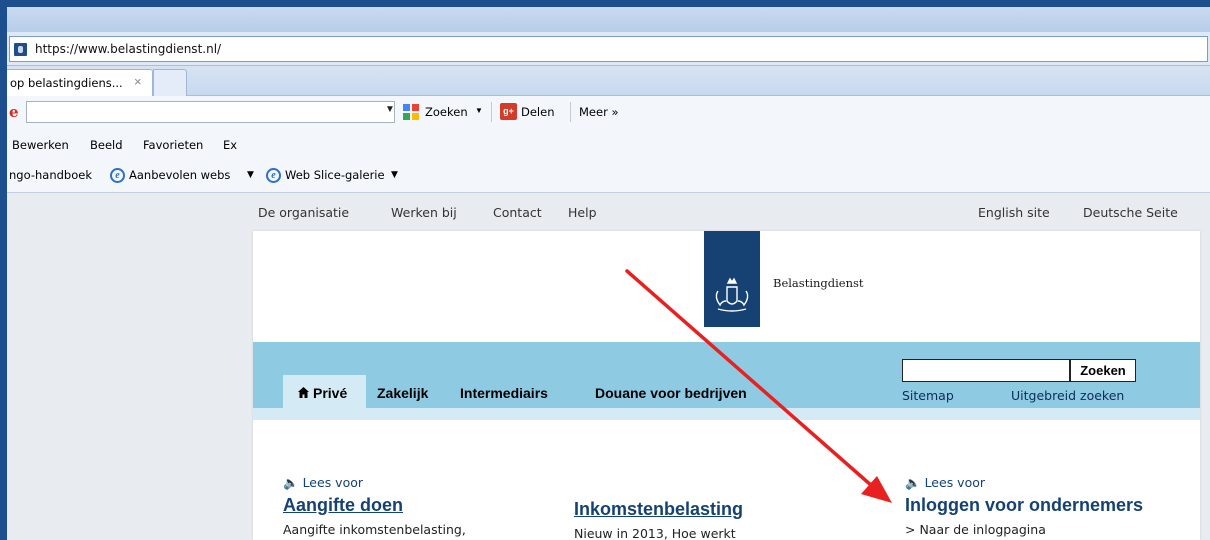 The image size is (1210, 540). I want to click on active-tab: op belastingdiens... ×, so click(80, 82).